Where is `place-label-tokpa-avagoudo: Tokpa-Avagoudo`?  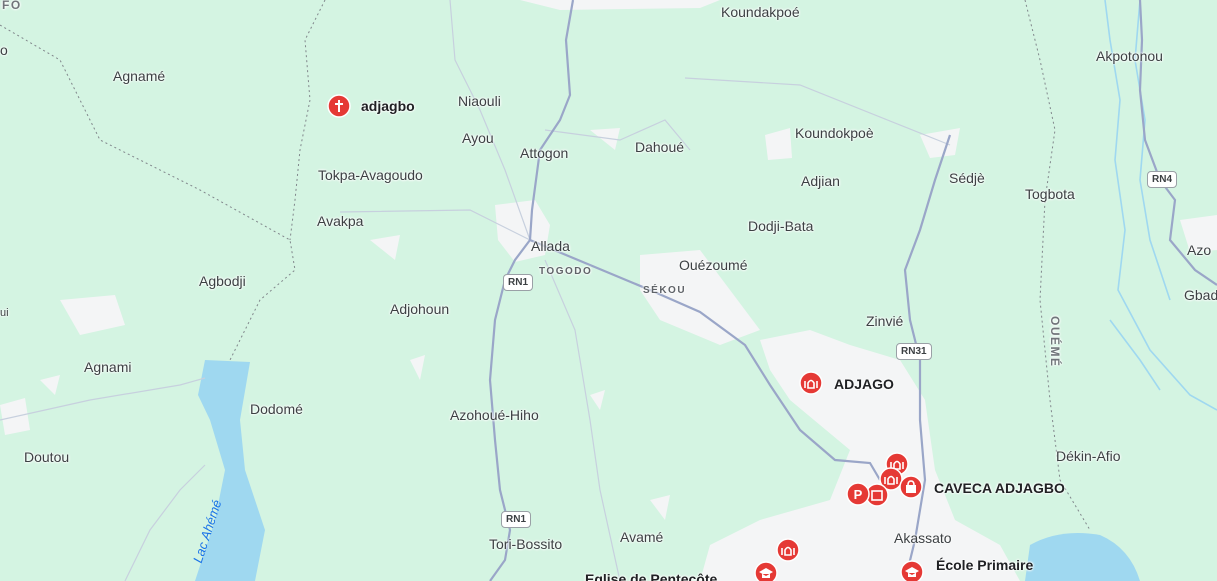
place-label-tokpa-avagoudo: Tokpa-Avagoudo is located at coordinates (370, 175).